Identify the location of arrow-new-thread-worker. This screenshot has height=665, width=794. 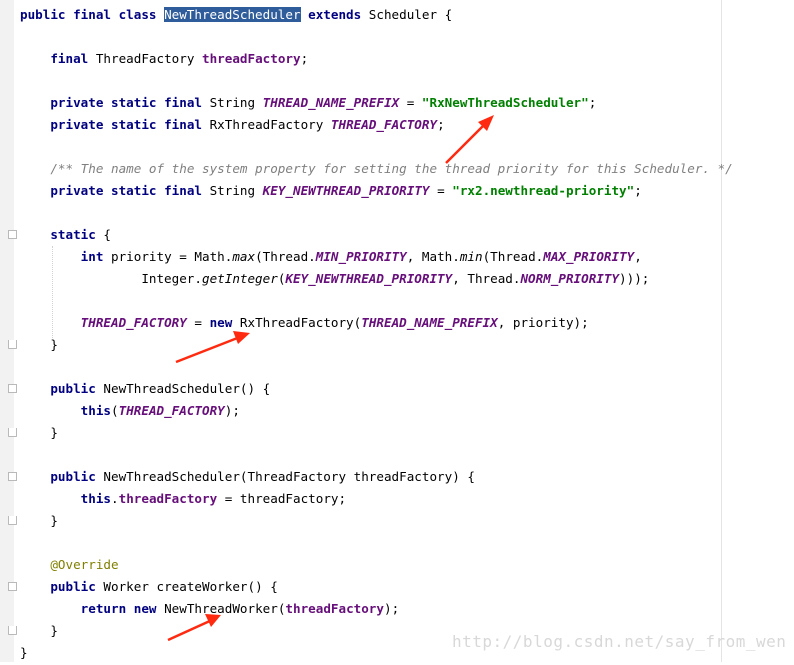
(194, 628).